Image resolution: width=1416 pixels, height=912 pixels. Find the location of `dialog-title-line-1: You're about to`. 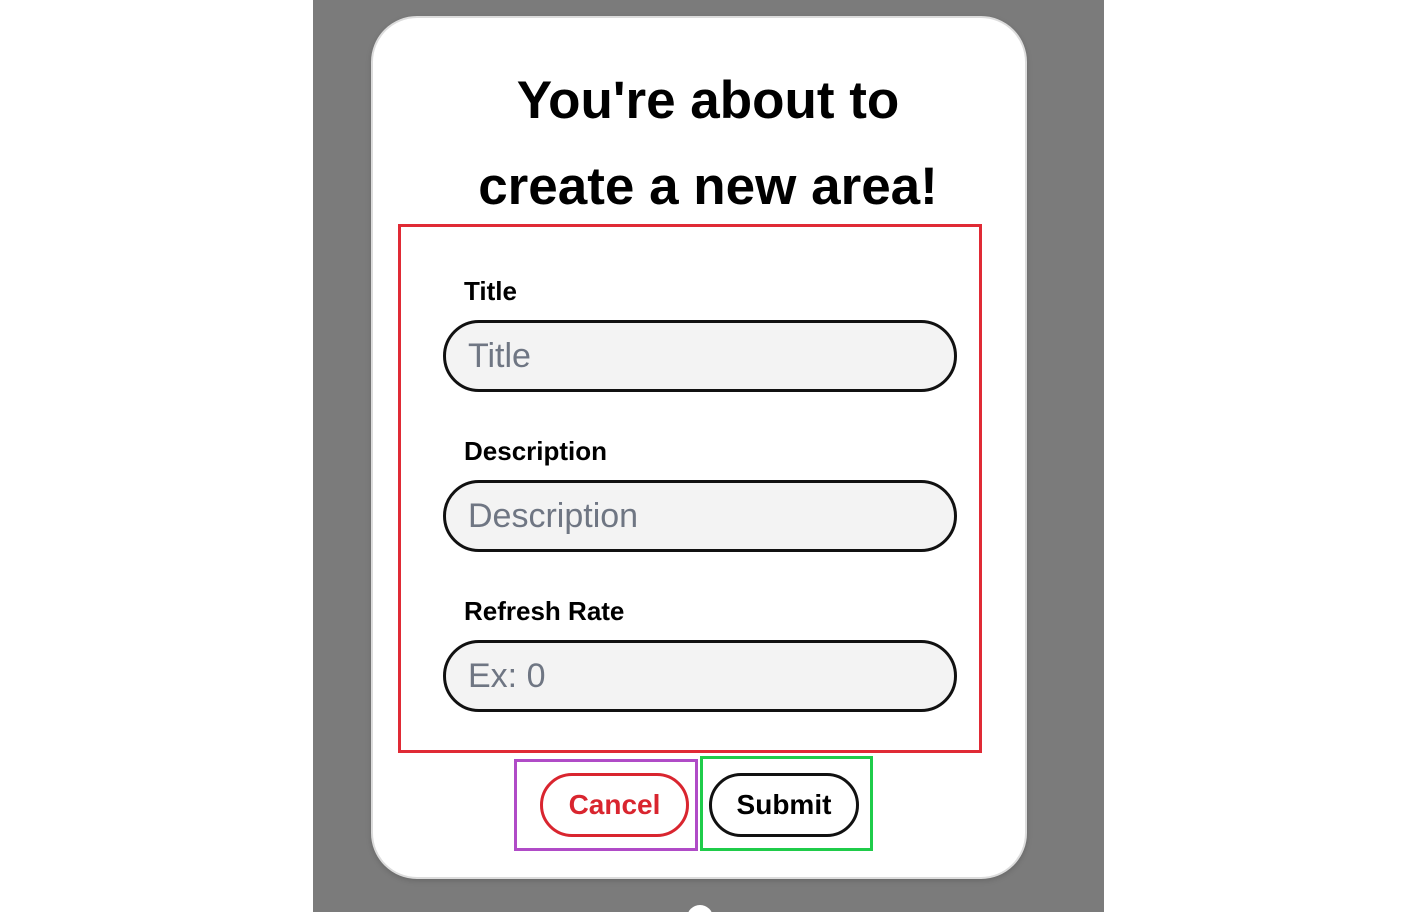

dialog-title-line-1: You're about to is located at coordinates (708, 100).